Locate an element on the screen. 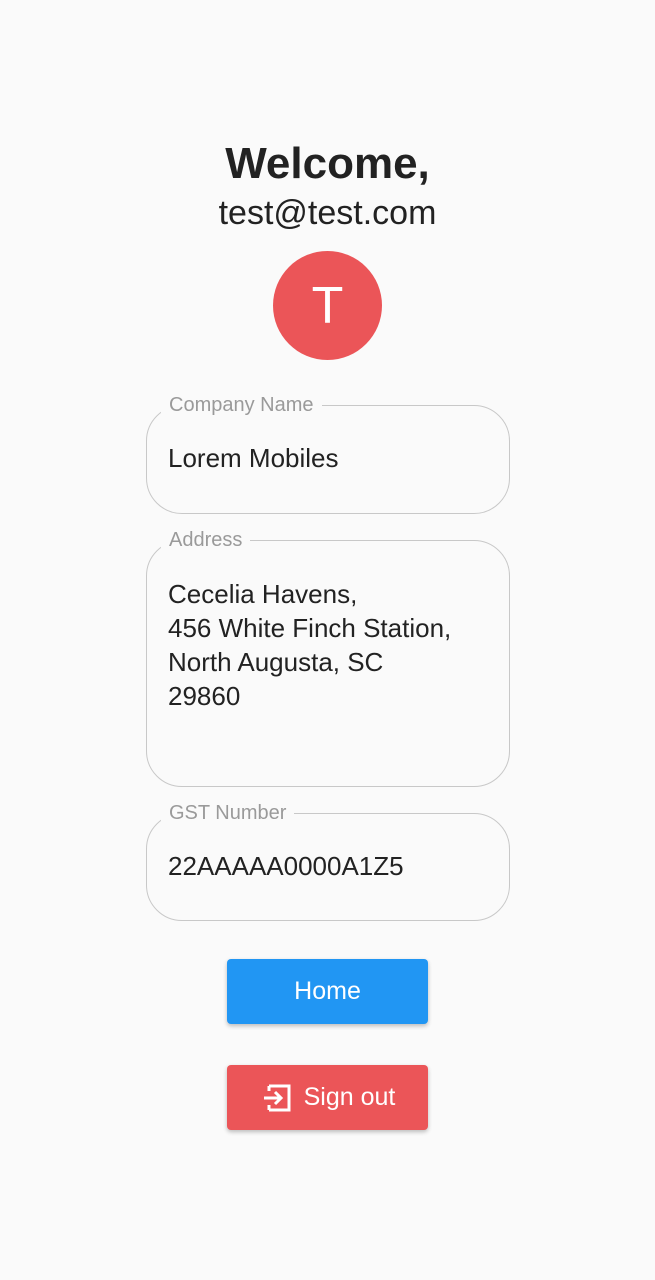 This screenshot has height=1280, width=655. company-name-value: Lorem Mobiles is located at coordinates (331, 458).